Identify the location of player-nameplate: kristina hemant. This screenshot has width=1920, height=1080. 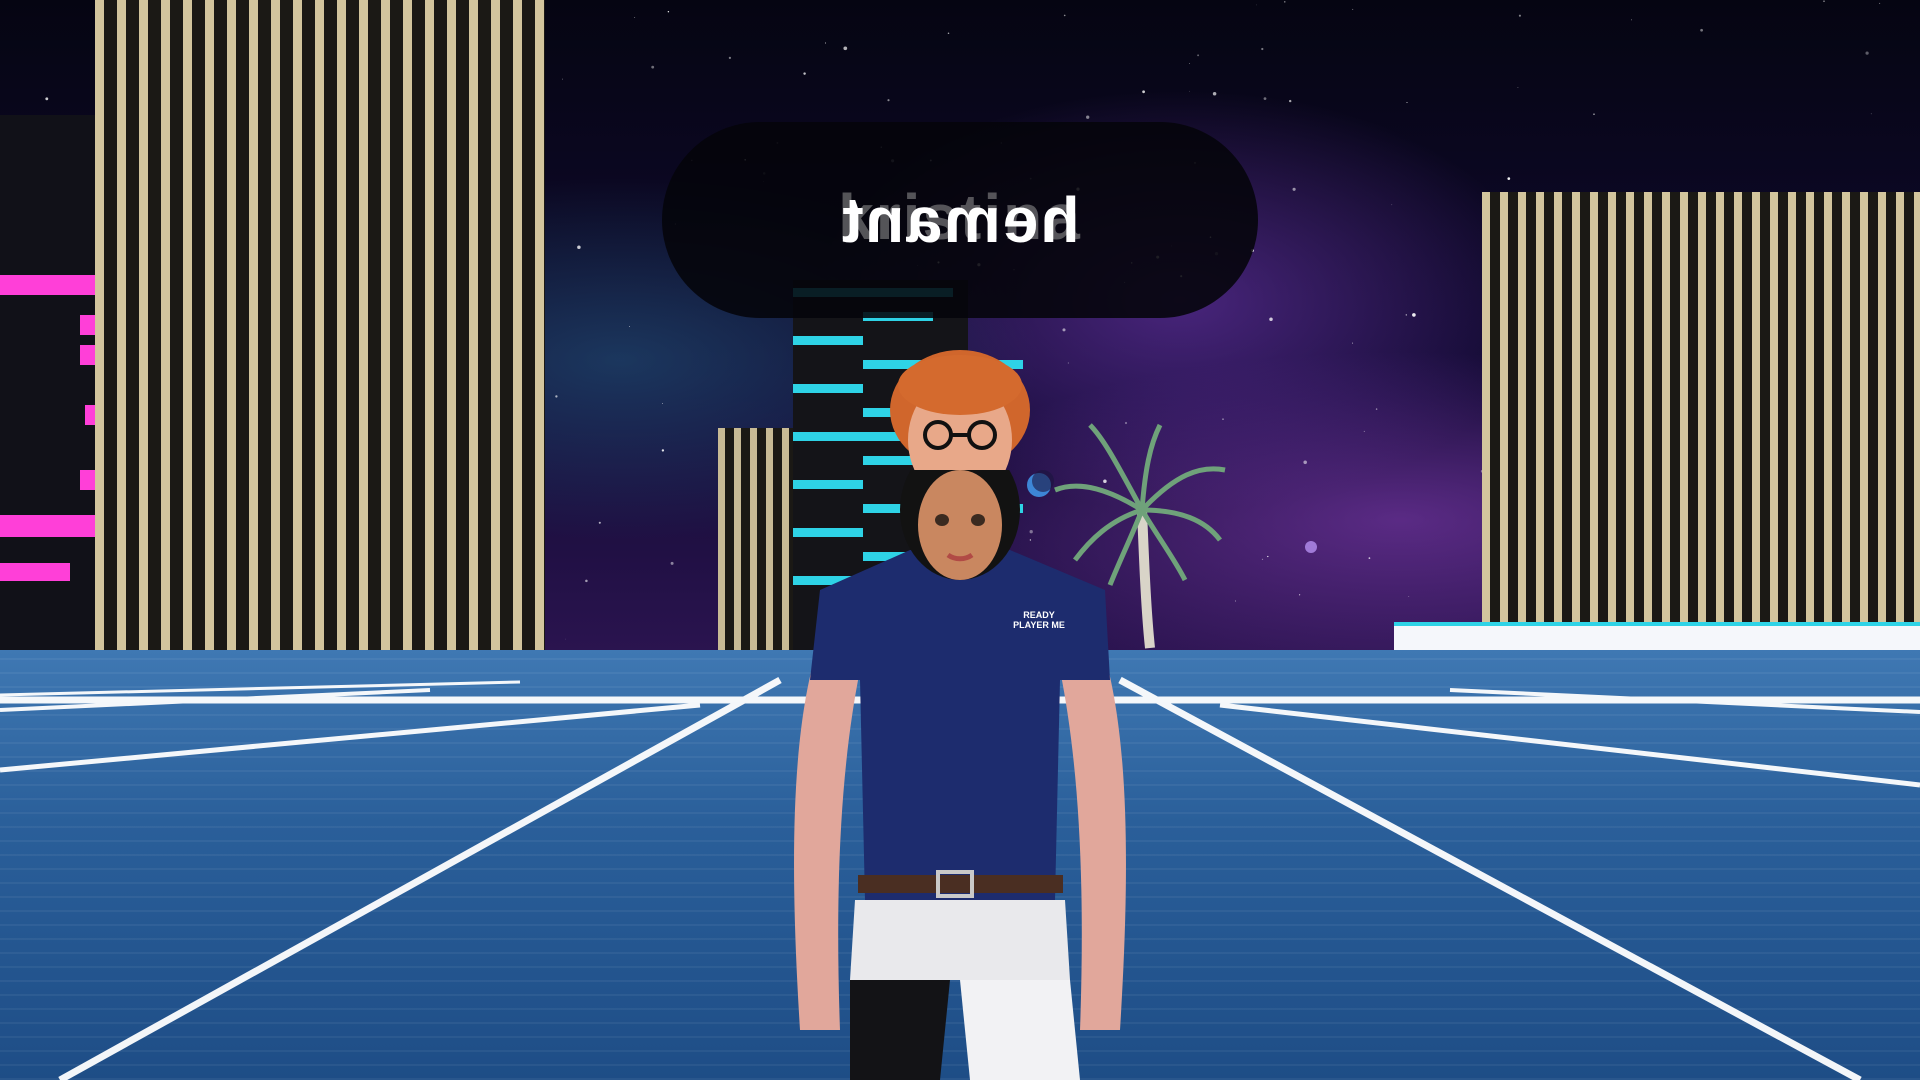
(960, 220).